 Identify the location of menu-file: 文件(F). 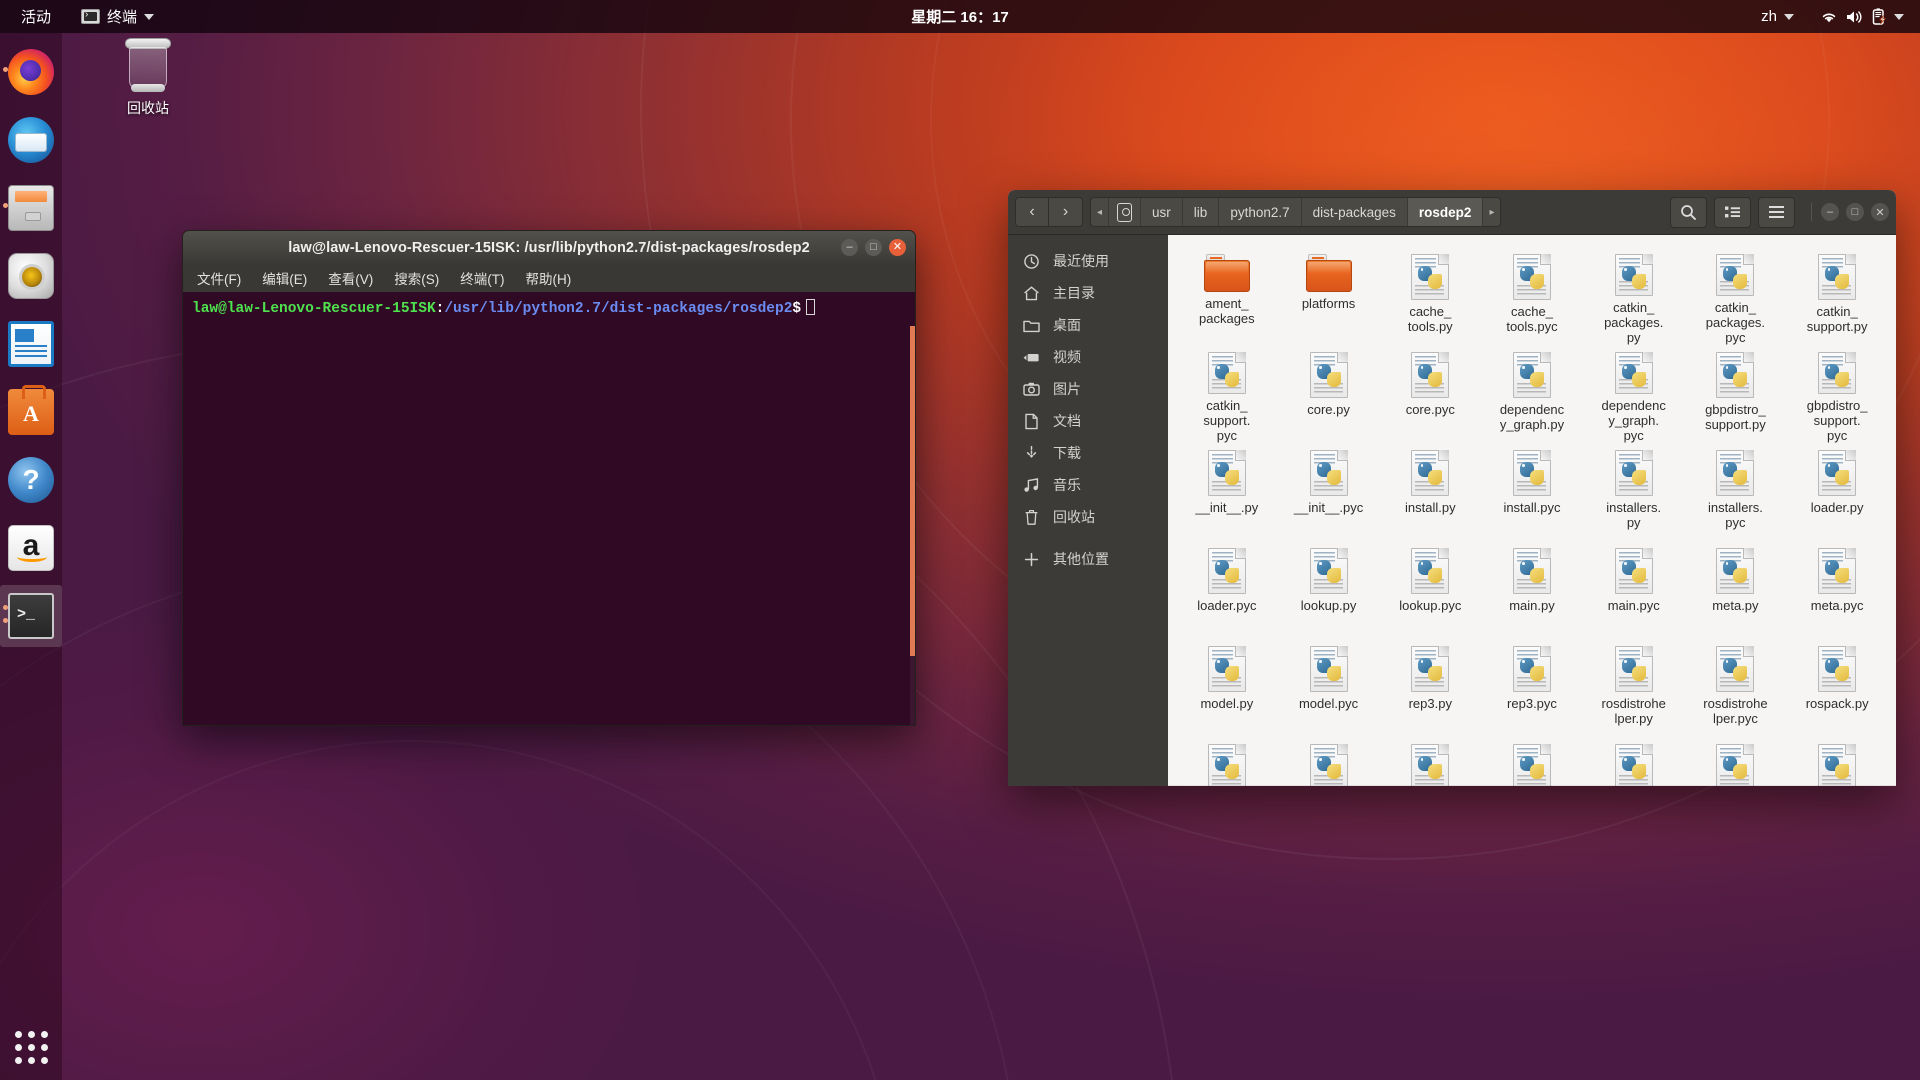
(219, 278).